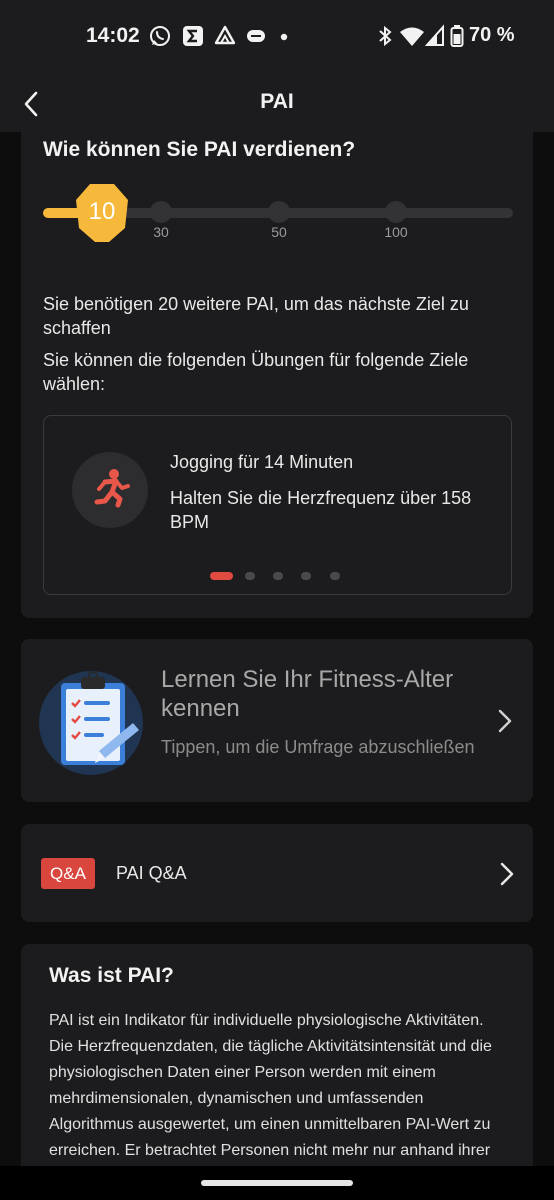 This screenshot has height=1200, width=554. I want to click on home-gesture-handle, so click(277, 1183).